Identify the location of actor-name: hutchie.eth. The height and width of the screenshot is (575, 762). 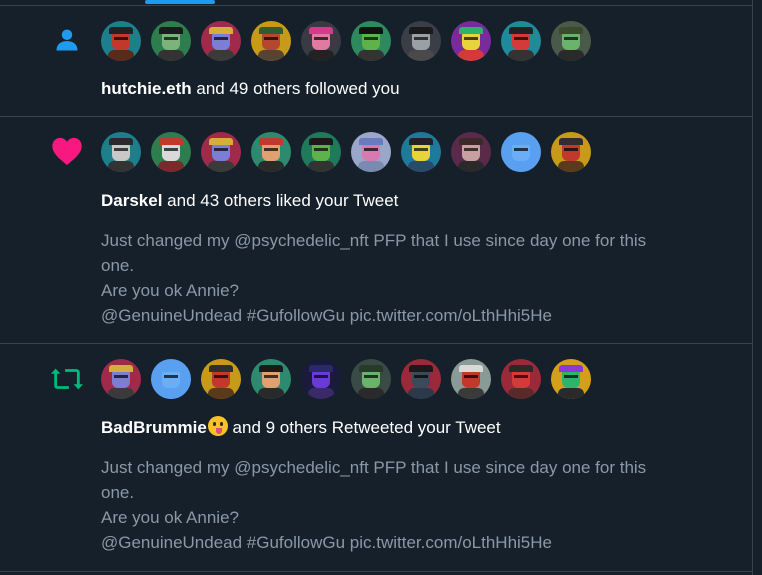
(146, 88).